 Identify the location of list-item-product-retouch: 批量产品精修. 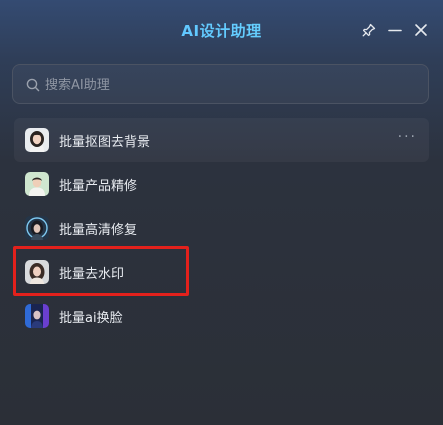
(221, 184).